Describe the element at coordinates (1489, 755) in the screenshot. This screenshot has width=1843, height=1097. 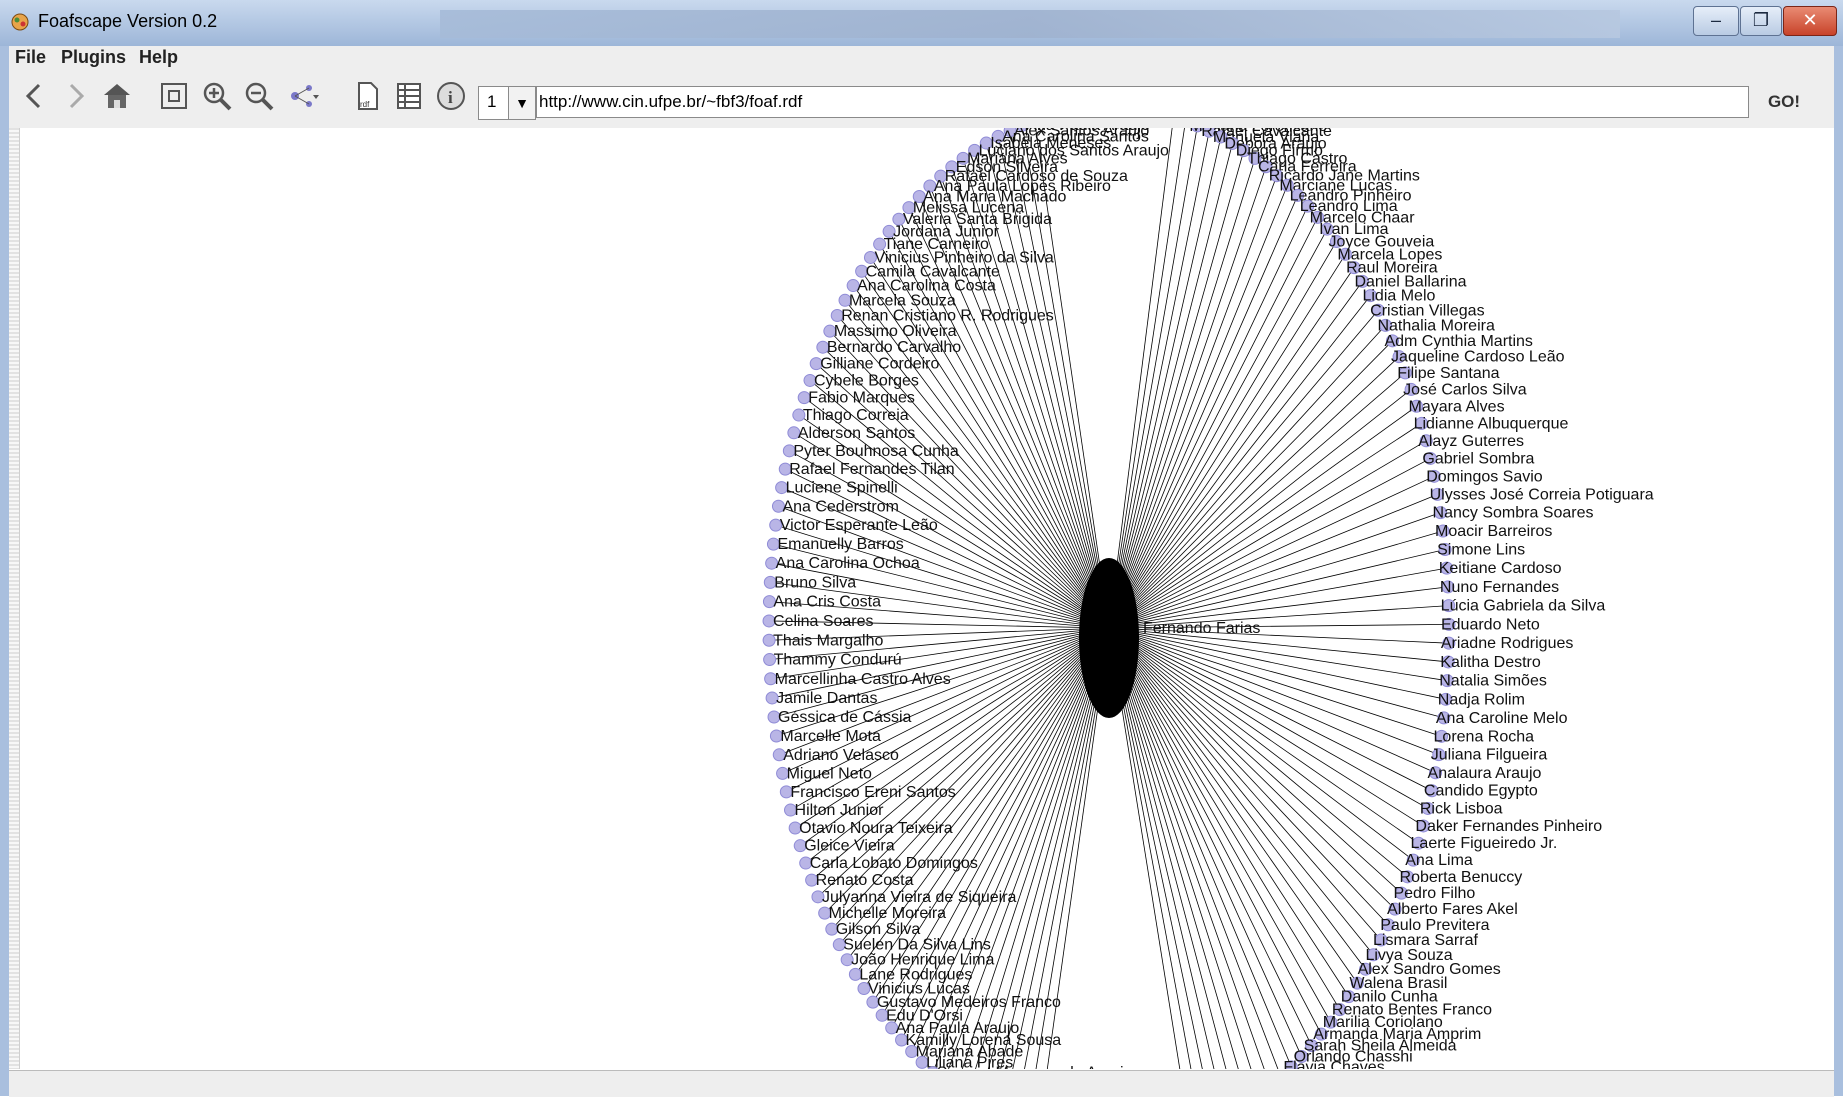
I see `graph-node-label: Juliana Filgueira` at that location.